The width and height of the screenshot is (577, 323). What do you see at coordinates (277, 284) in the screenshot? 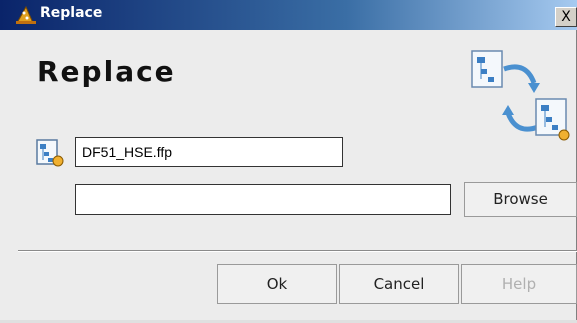
I see `ok-button: Ok` at bounding box center [277, 284].